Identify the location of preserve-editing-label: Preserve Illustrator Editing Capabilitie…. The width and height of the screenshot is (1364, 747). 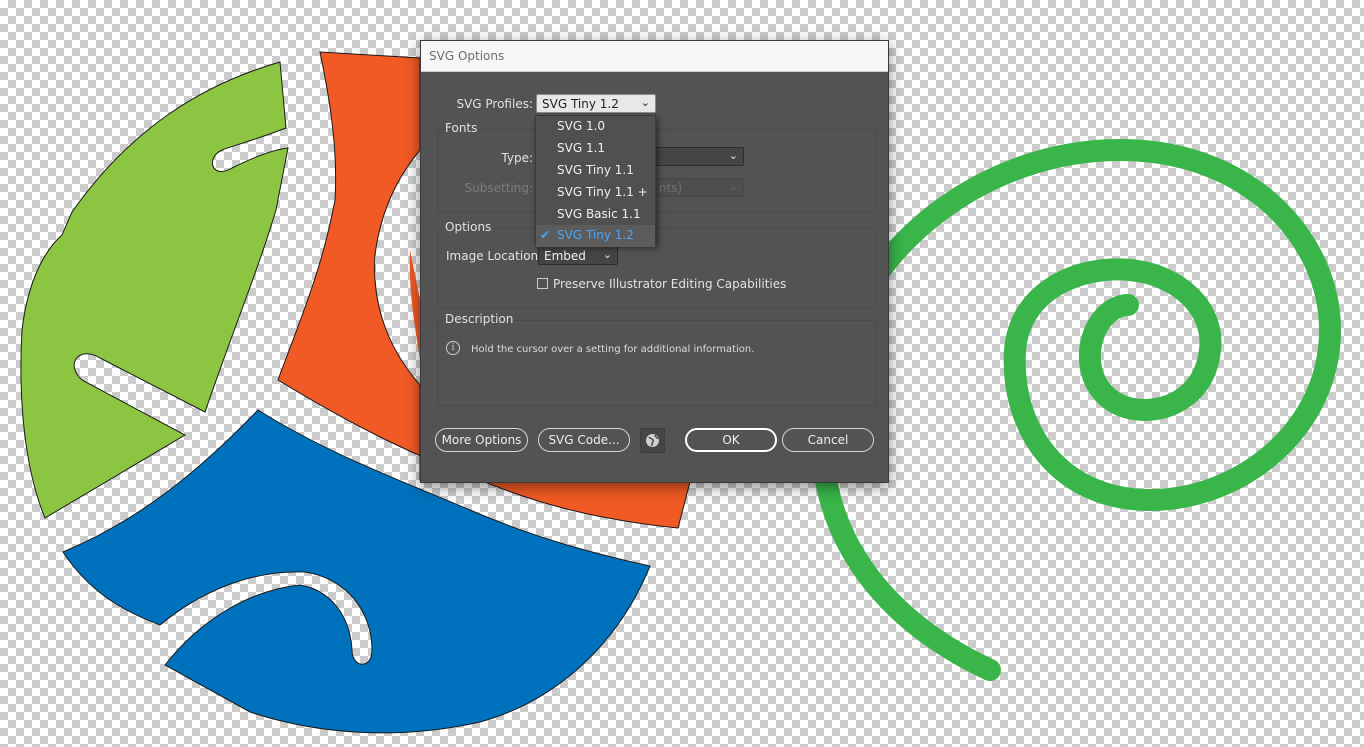
(669, 284).